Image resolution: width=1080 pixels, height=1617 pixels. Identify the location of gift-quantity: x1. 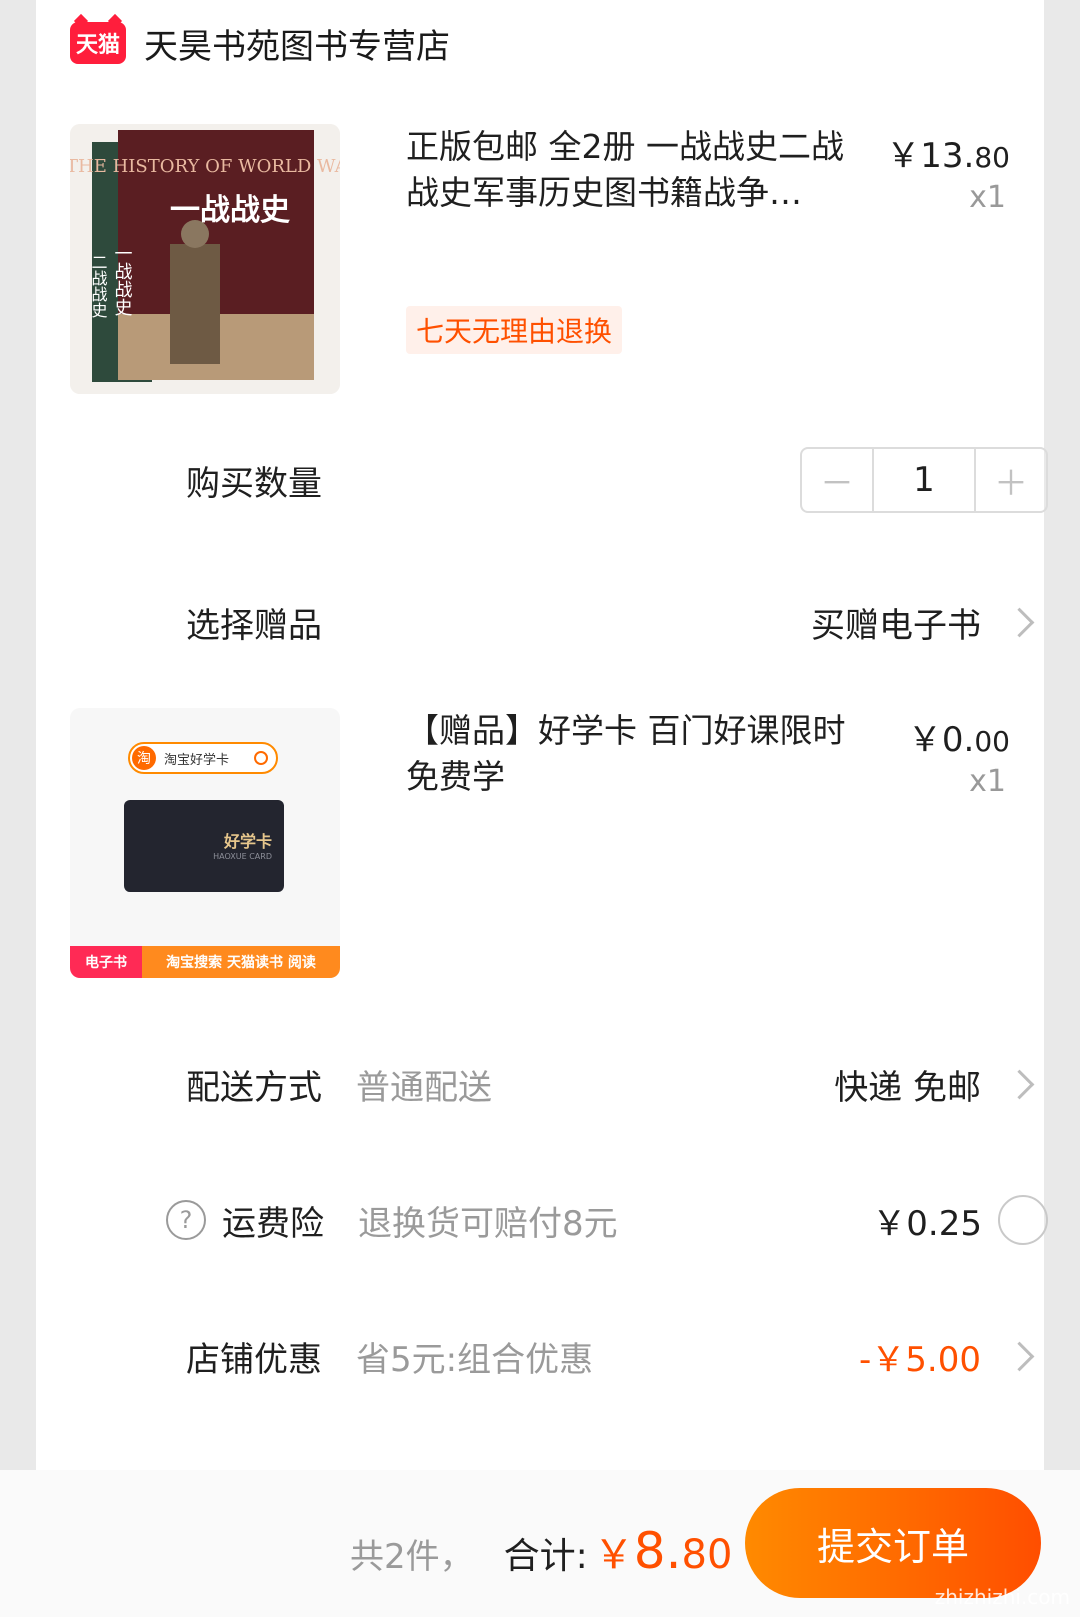
(987, 781).